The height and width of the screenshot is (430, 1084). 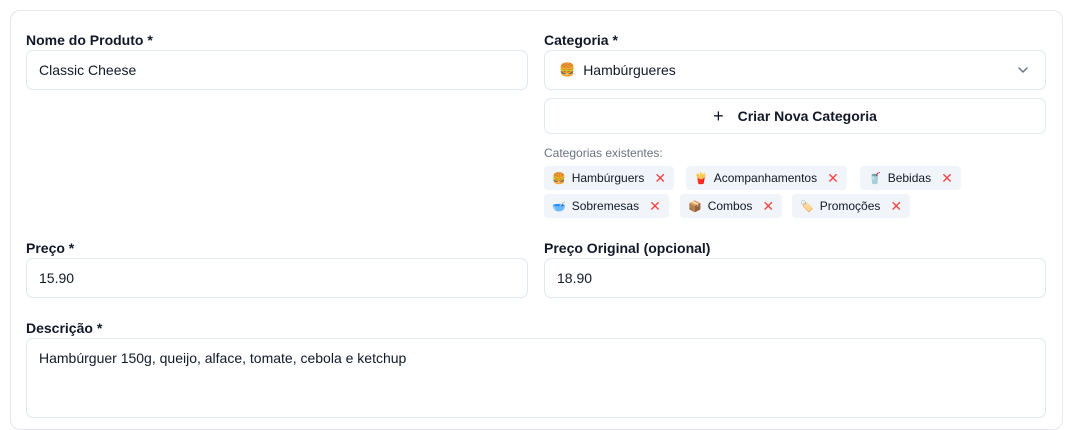 I want to click on chip-label: Promoções, so click(x=850, y=206).